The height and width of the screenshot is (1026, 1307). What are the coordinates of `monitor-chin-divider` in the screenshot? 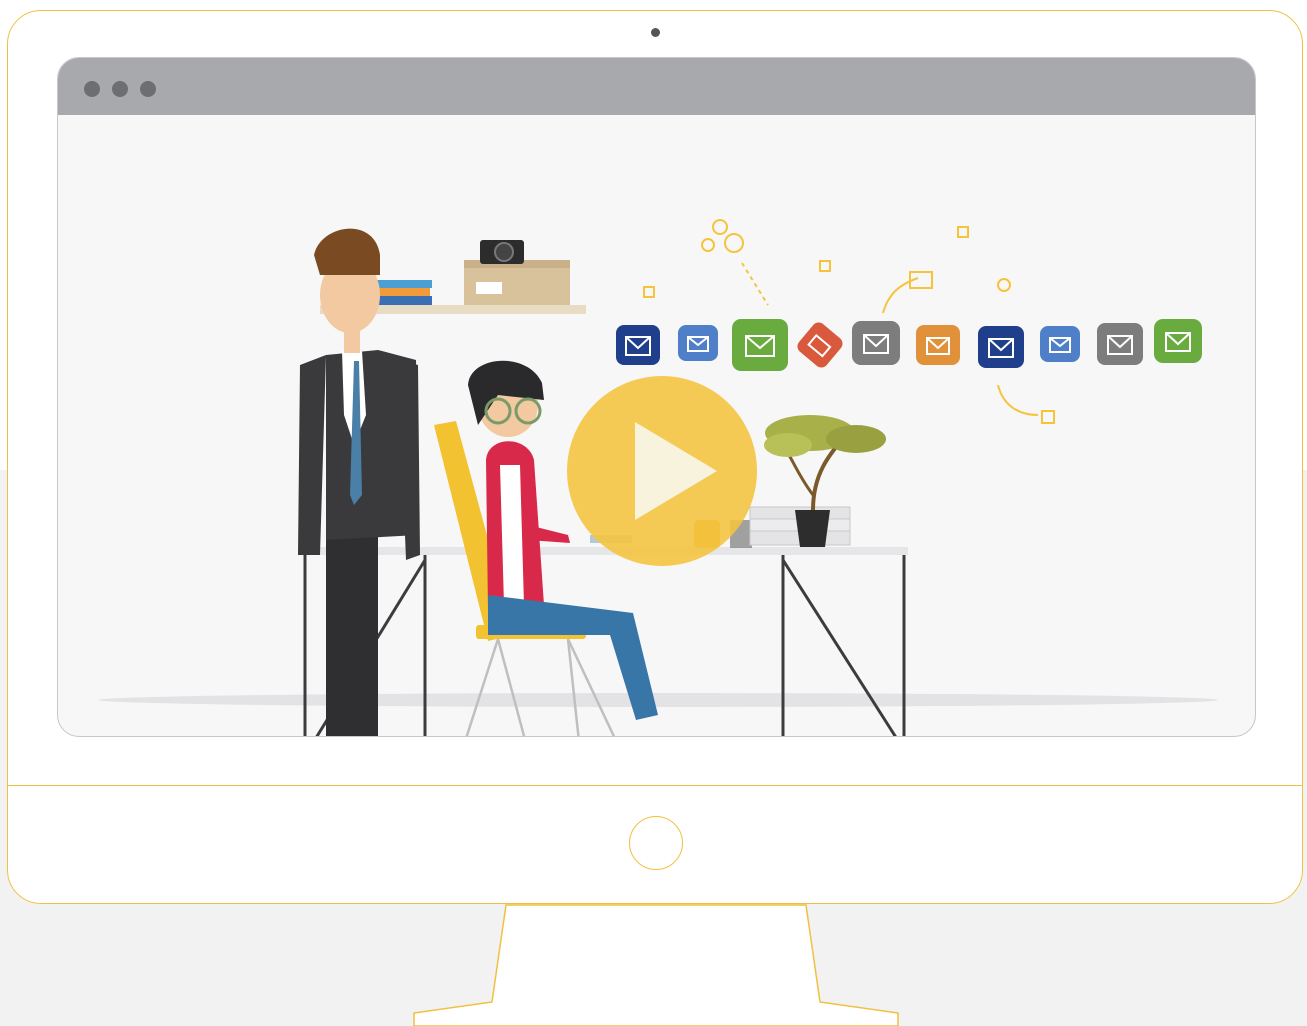 It's located at (655, 785).